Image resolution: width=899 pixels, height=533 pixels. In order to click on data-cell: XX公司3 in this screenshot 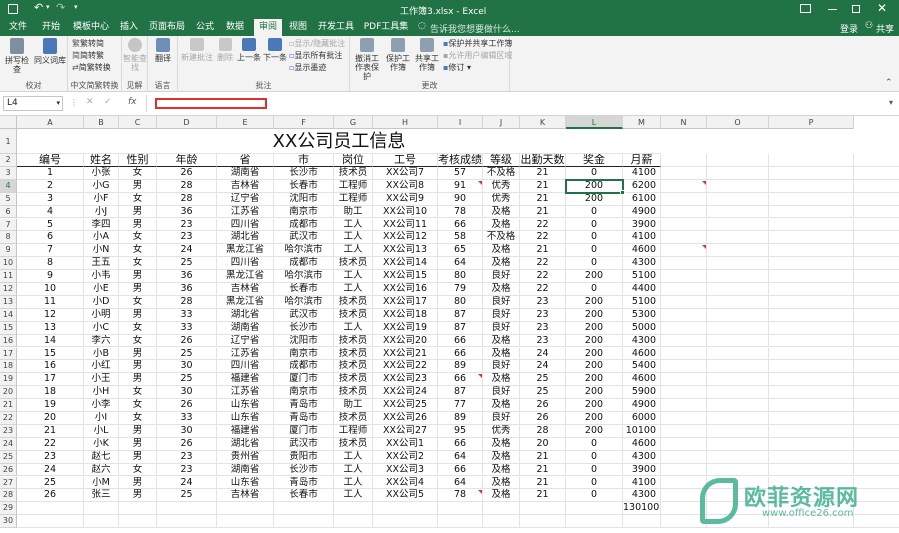, I will do `click(405, 470)`.